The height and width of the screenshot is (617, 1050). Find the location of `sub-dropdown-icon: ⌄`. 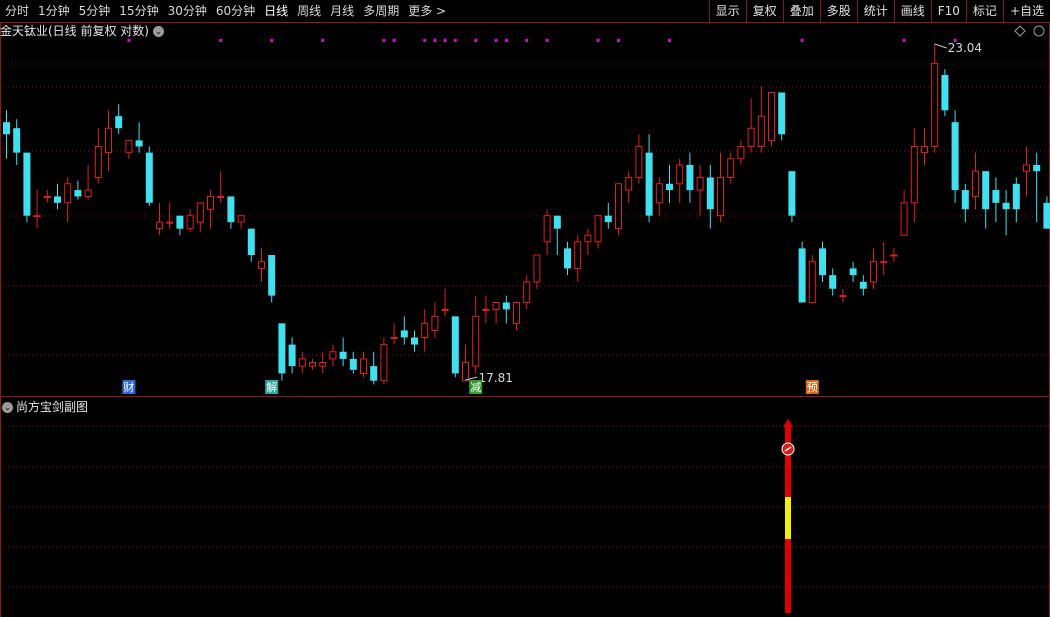

sub-dropdown-icon: ⌄ is located at coordinates (7, 407).